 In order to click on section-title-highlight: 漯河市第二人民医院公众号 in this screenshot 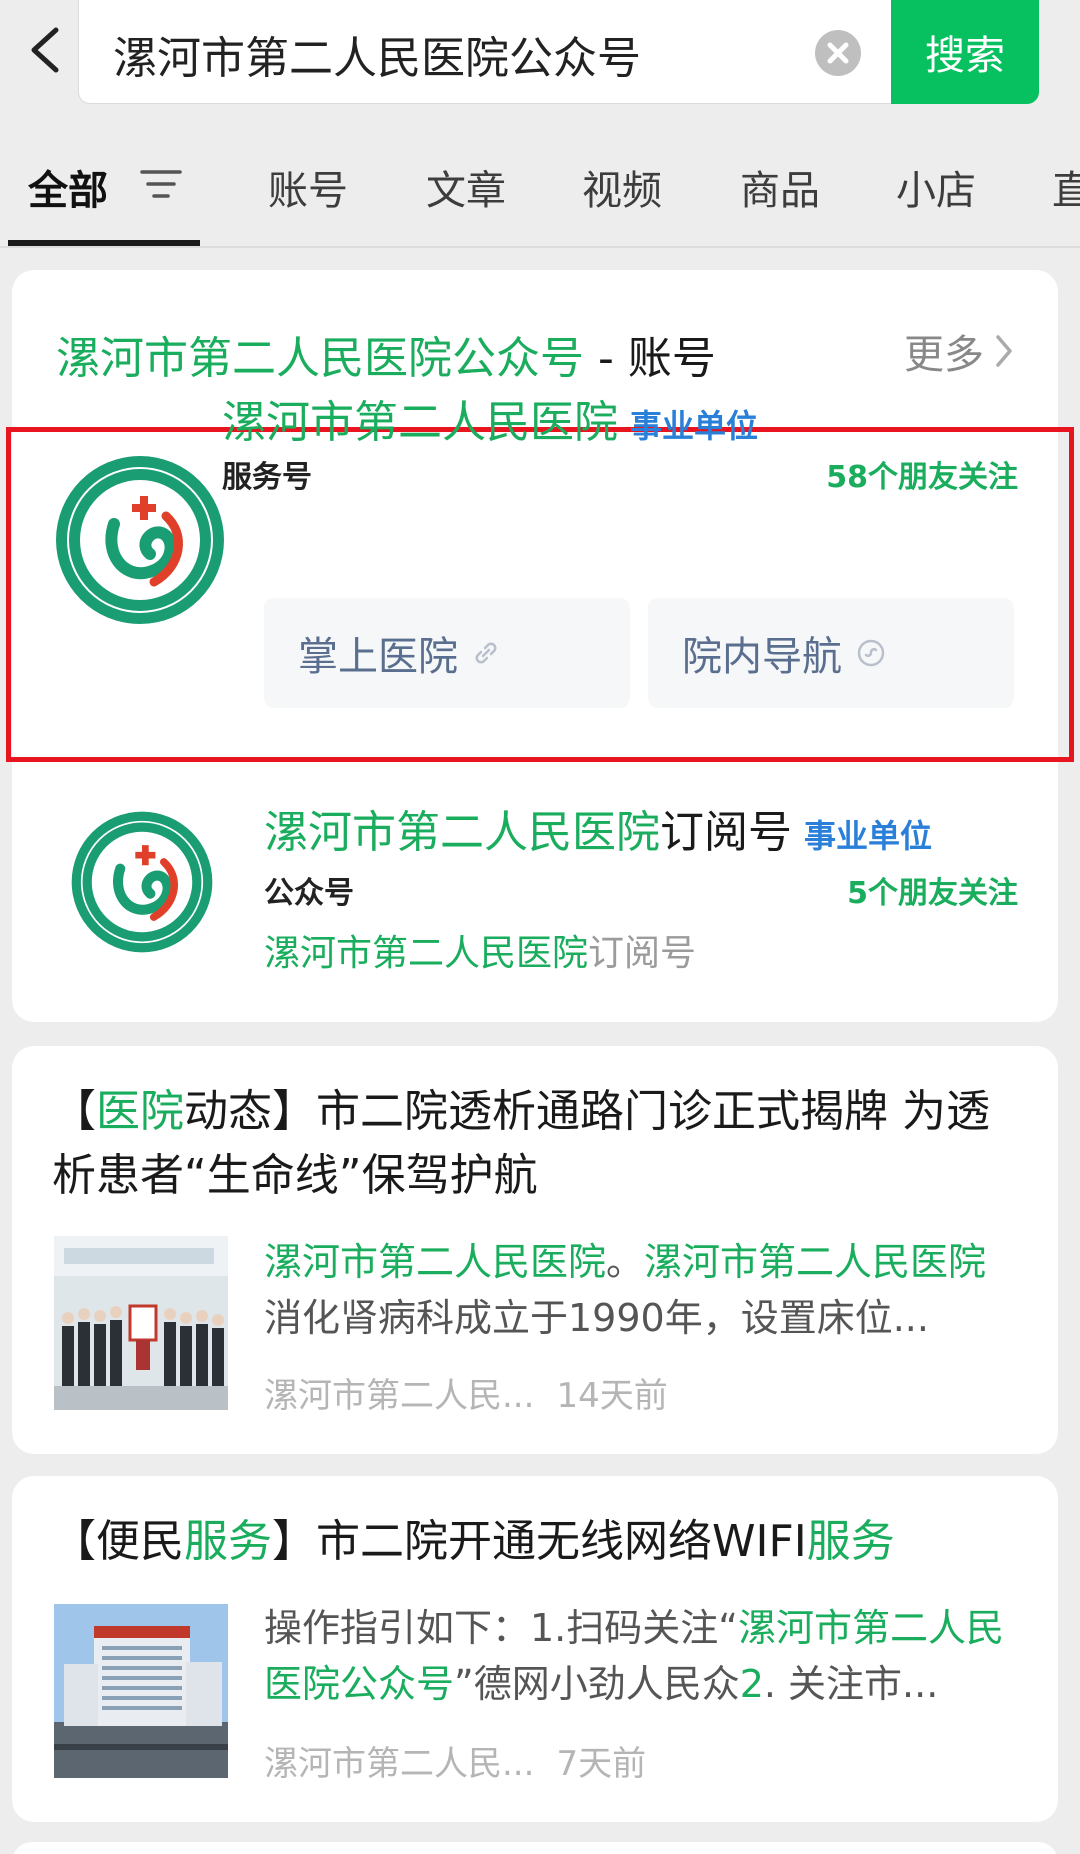, I will do `click(320, 358)`.